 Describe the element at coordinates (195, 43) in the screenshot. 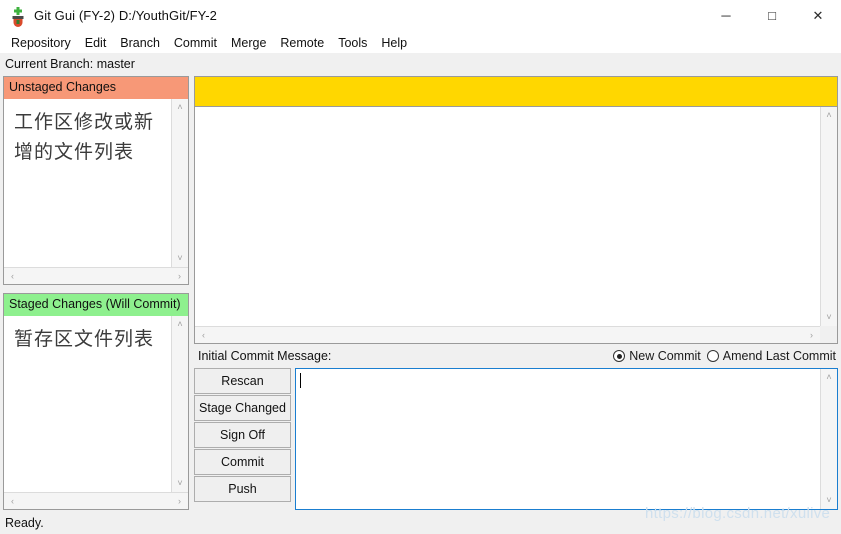

I see `menu-item-commit: Commit` at that location.